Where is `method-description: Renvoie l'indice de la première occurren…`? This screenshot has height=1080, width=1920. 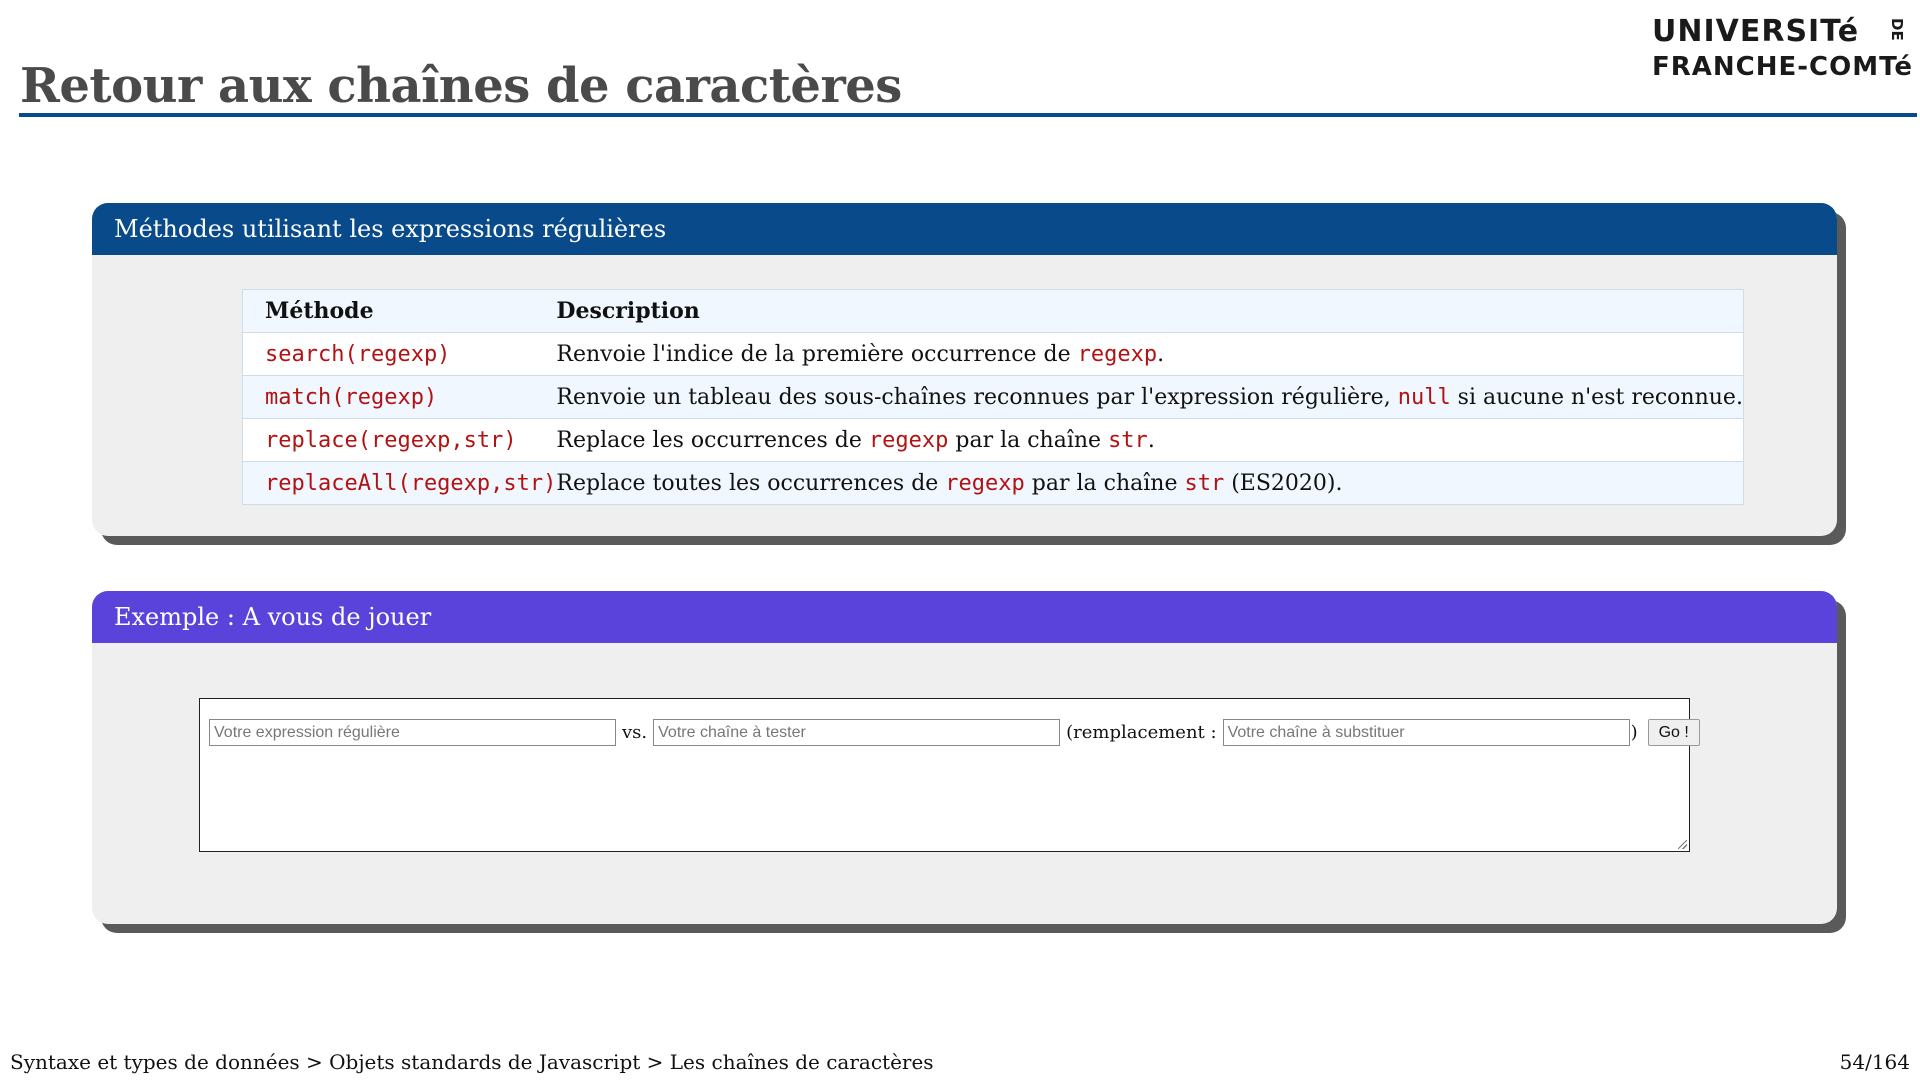 method-description: Renvoie l'indice de la première occurren… is located at coordinates (1150, 354).